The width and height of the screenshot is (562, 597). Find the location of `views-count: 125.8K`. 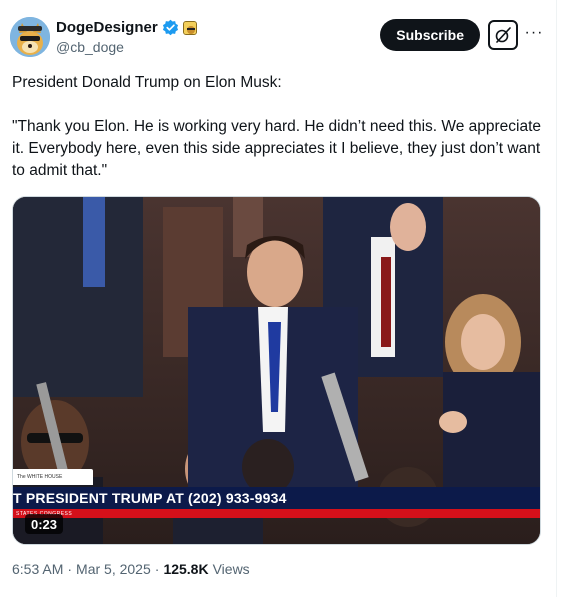

views-count: 125.8K is located at coordinates (186, 569).